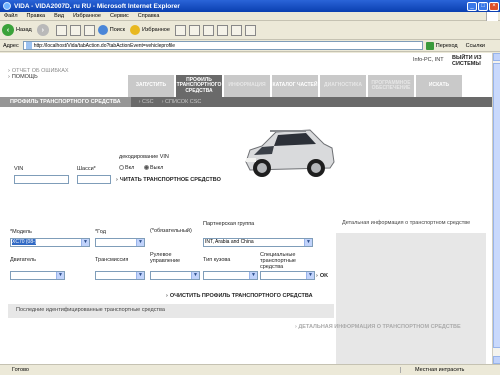  Describe the element at coordinates (87, 16) in the screenshot. I see `menu-favorites: Избранное` at that location.